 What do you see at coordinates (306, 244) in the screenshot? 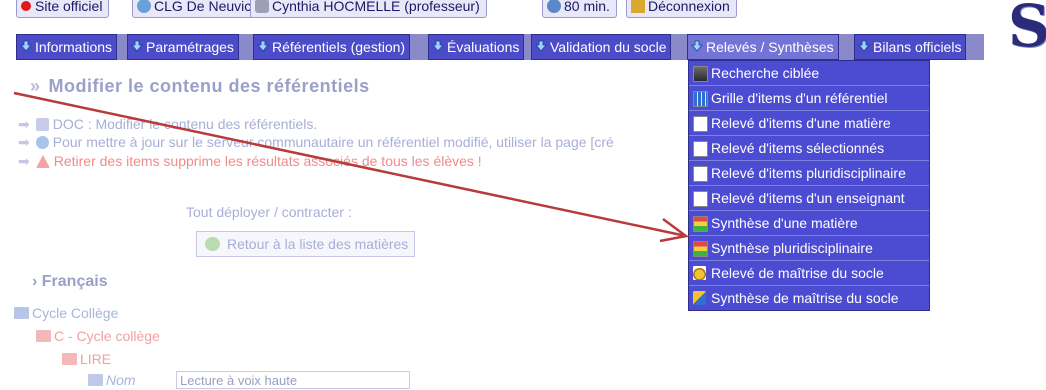
I see `back-to-subjects-button: Retour à la liste des matières` at bounding box center [306, 244].